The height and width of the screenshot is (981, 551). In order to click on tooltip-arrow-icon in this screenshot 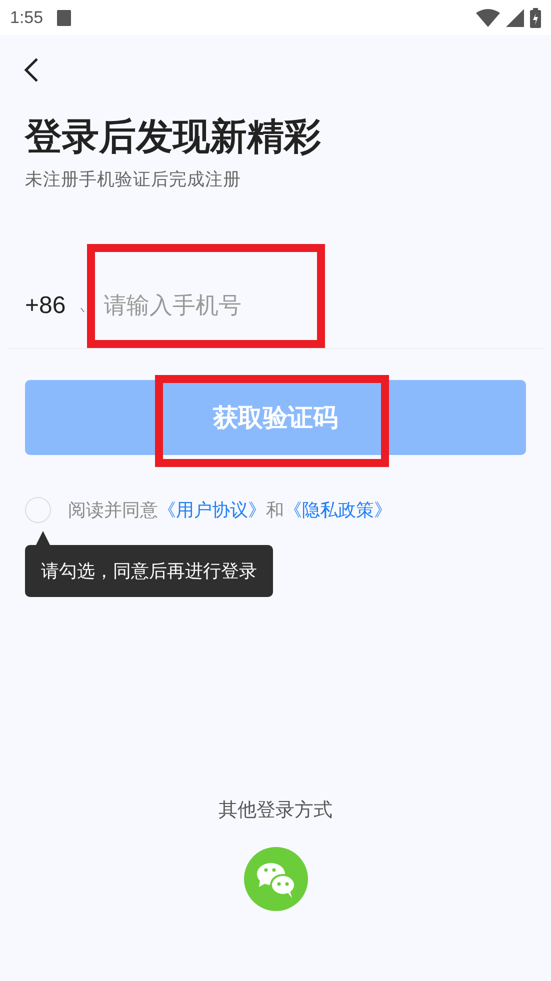, I will do `click(43, 538)`.